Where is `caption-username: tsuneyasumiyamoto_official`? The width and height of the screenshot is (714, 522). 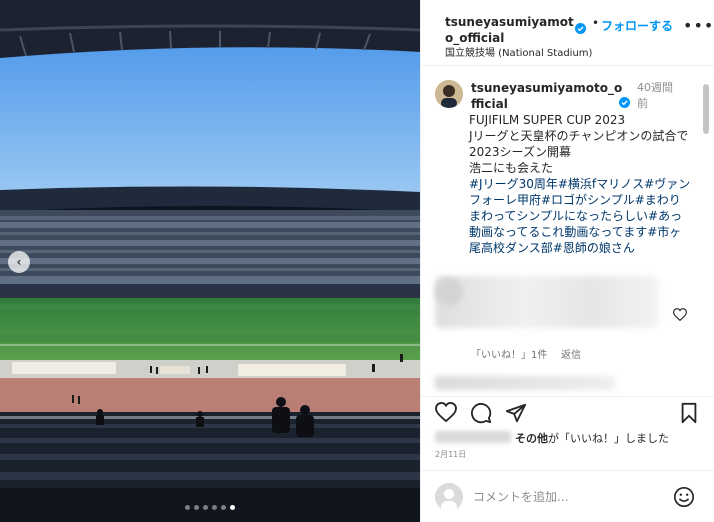 caption-username: tsuneyasumiyamoto_official is located at coordinates (547, 96).